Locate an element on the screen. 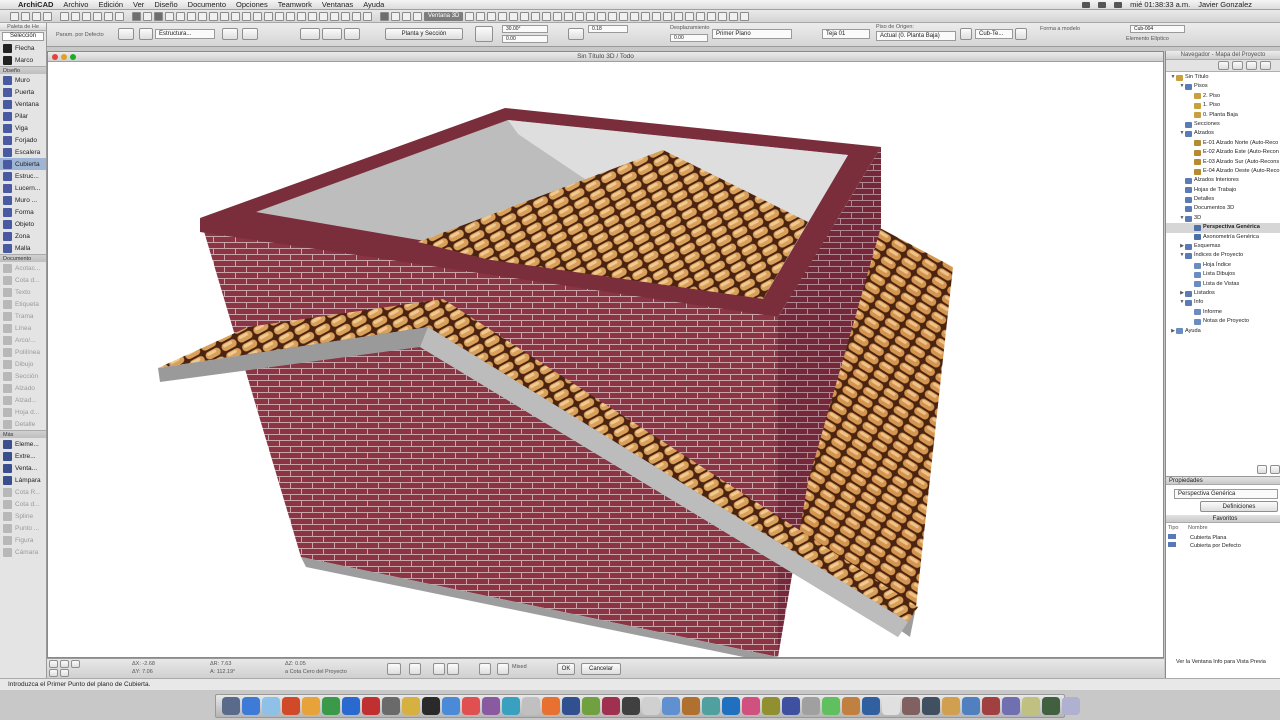 This screenshot has height=720, width=1280. tree-item: ▼ Alzados is located at coordinates (1223, 133).